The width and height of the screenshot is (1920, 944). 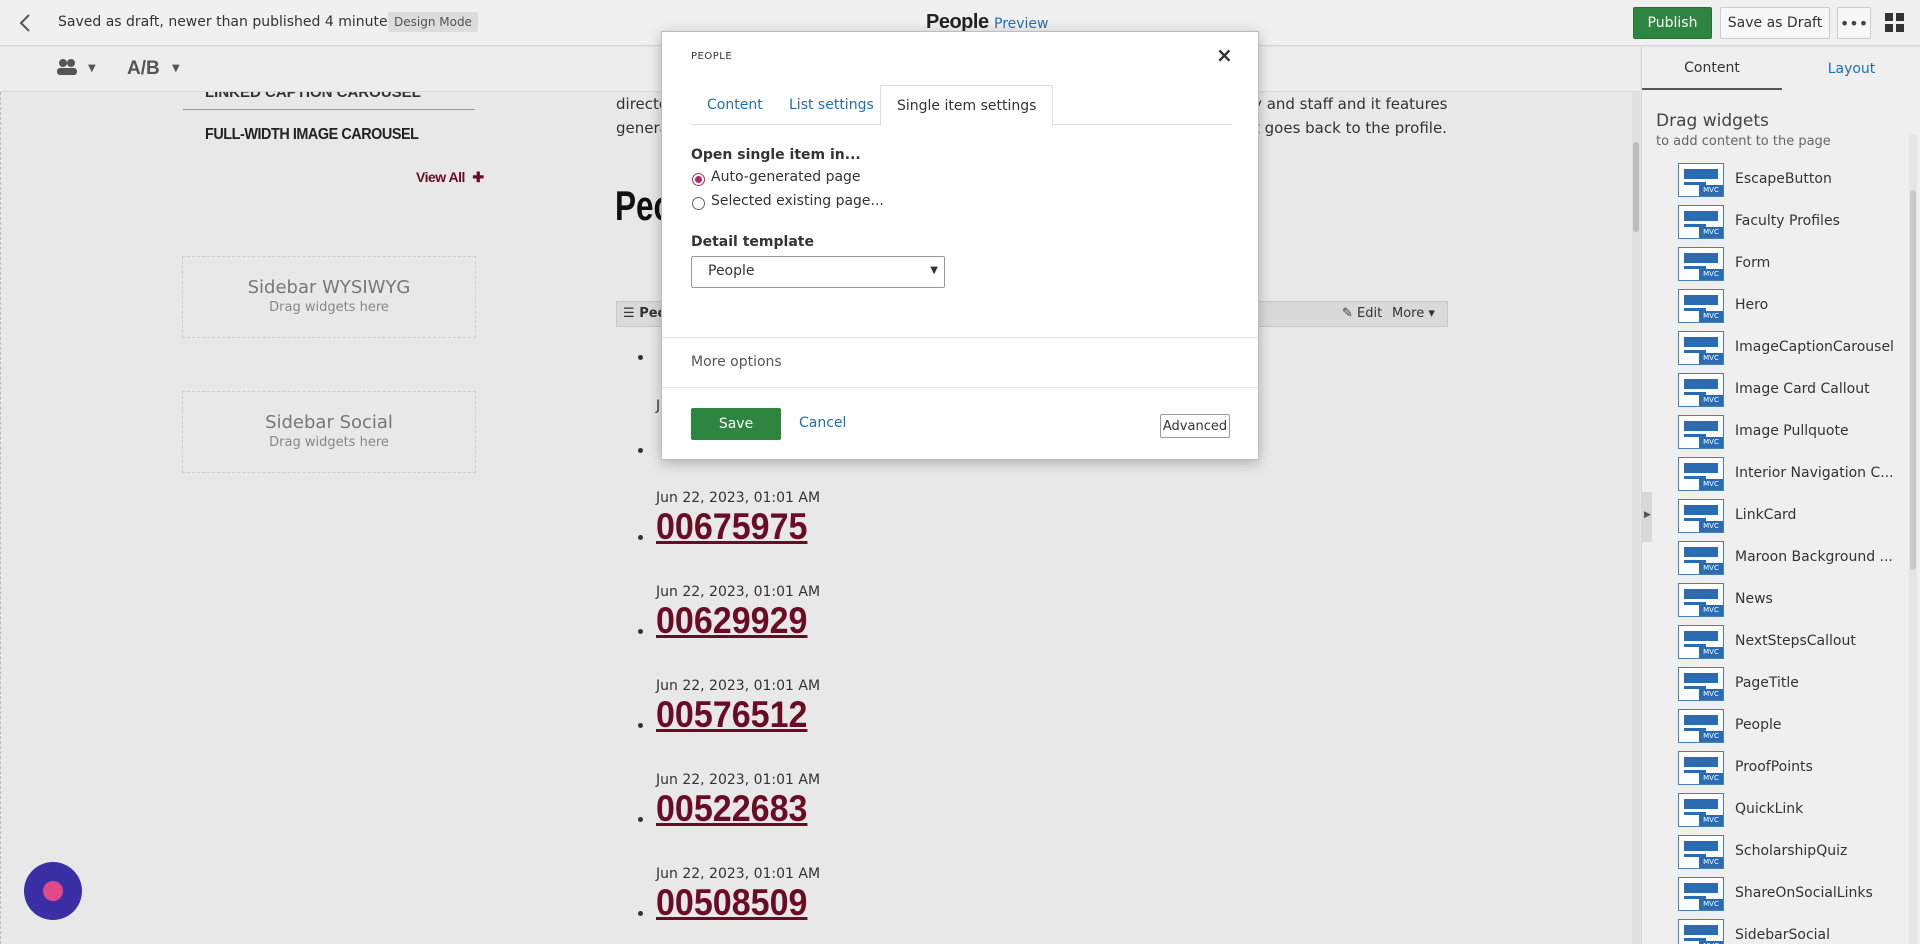 I want to click on widget-item: MVC ProofPoints, so click(x=1792, y=769).